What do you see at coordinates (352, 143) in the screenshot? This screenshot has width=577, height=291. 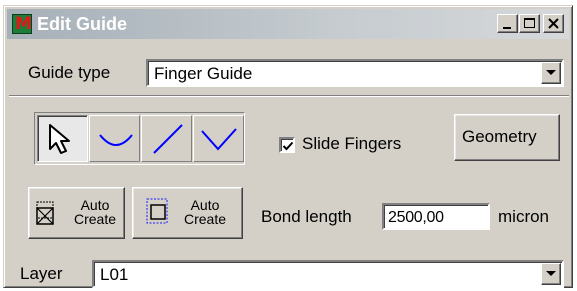 I see `slide-fingers-label: Slide Fingers` at bounding box center [352, 143].